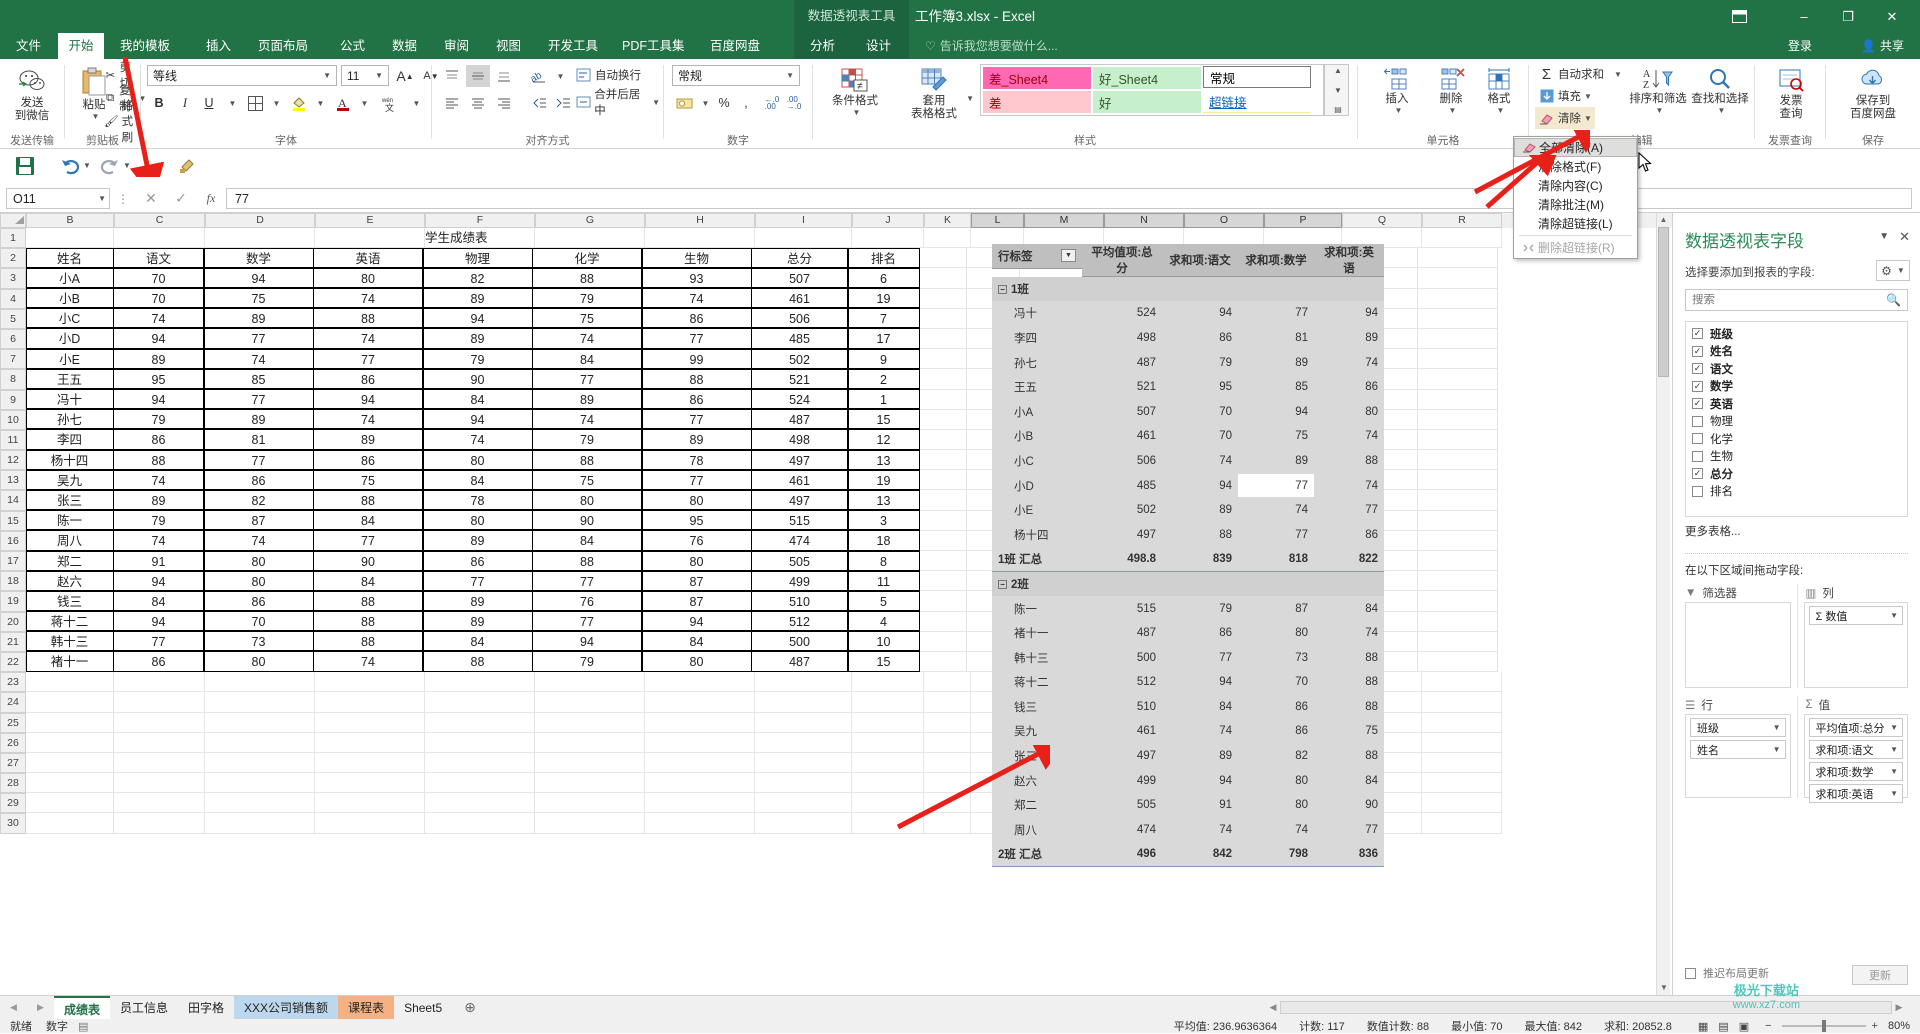 Image resolution: width=1920 pixels, height=1034 pixels. Describe the element at coordinates (1276, 608) in the screenshot. I see `pivot-value-cell: 87` at that location.